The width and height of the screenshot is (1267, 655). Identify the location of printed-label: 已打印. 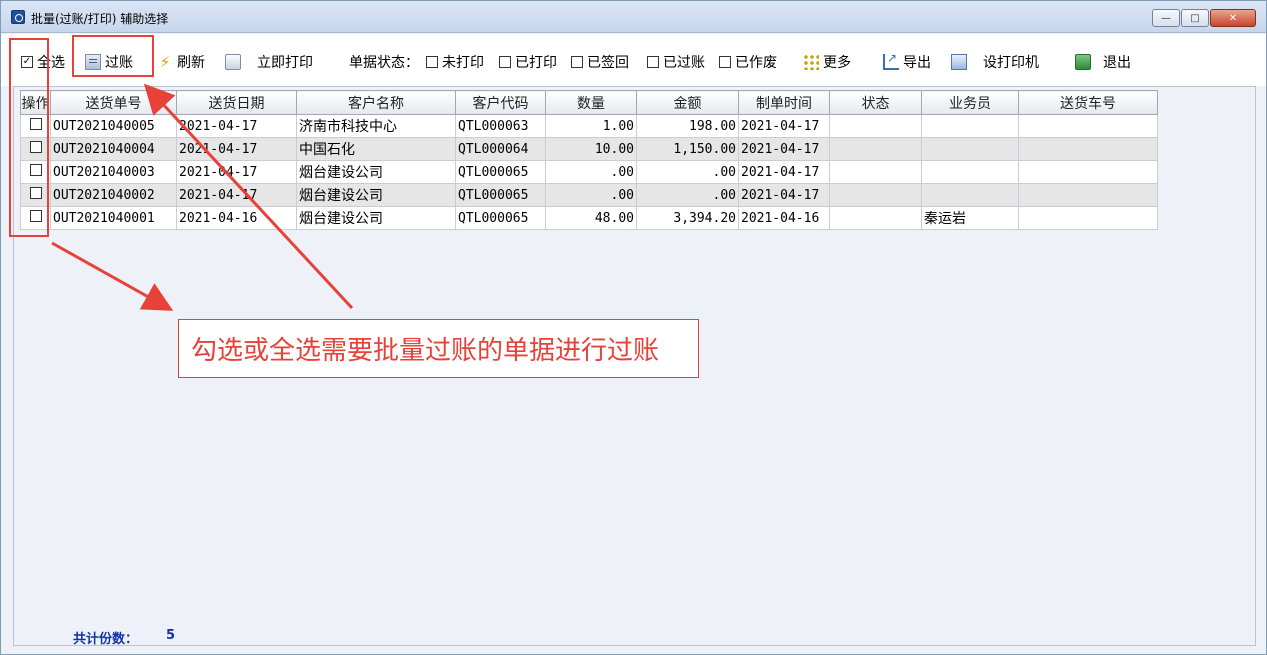
(536, 63).